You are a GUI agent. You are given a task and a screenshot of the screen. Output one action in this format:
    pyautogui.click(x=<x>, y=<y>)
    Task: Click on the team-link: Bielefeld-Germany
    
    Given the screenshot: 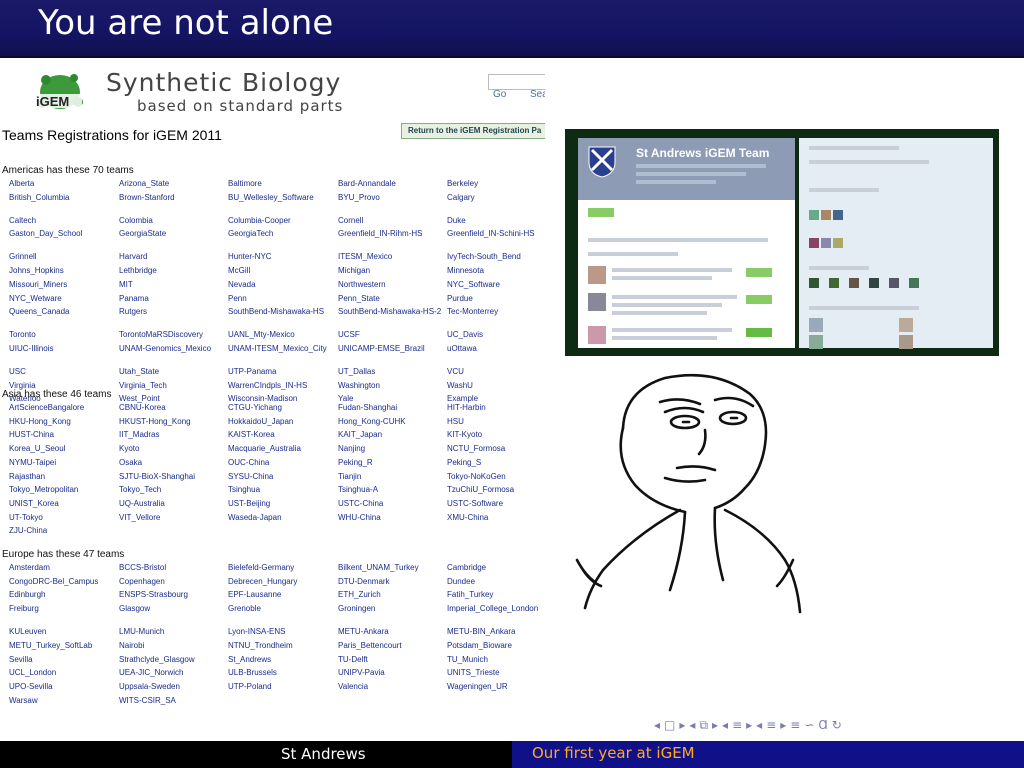 What is the action you would take?
    pyautogui.click(x=282, y=567)
    